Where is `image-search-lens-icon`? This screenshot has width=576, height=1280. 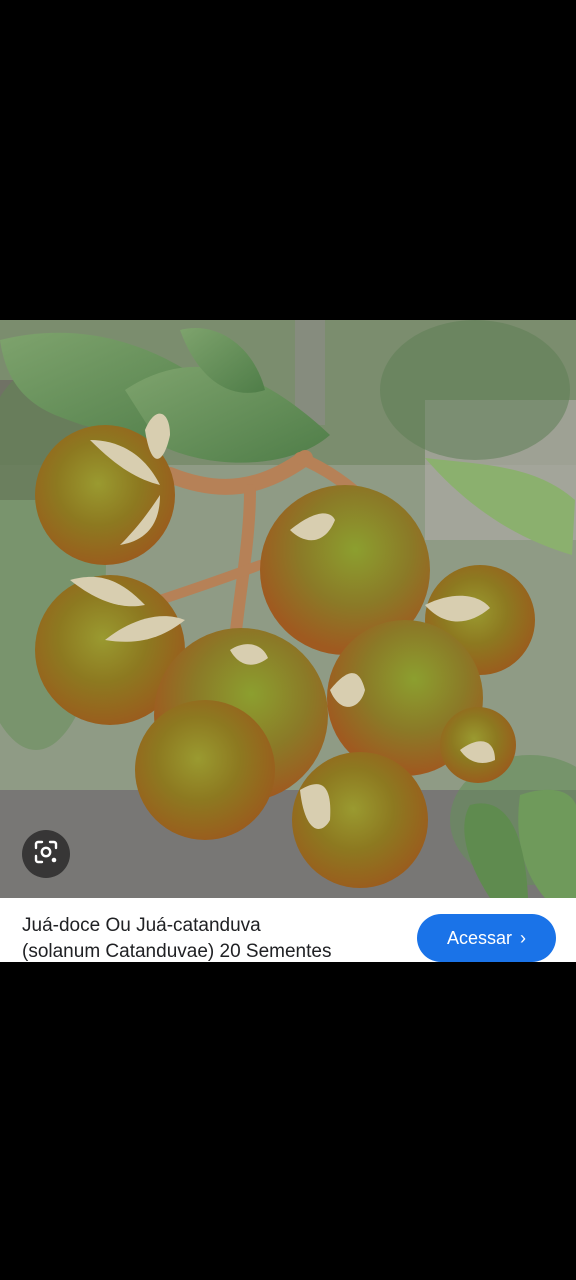 image-search-lens-icon is located at coordinates (46, 854).